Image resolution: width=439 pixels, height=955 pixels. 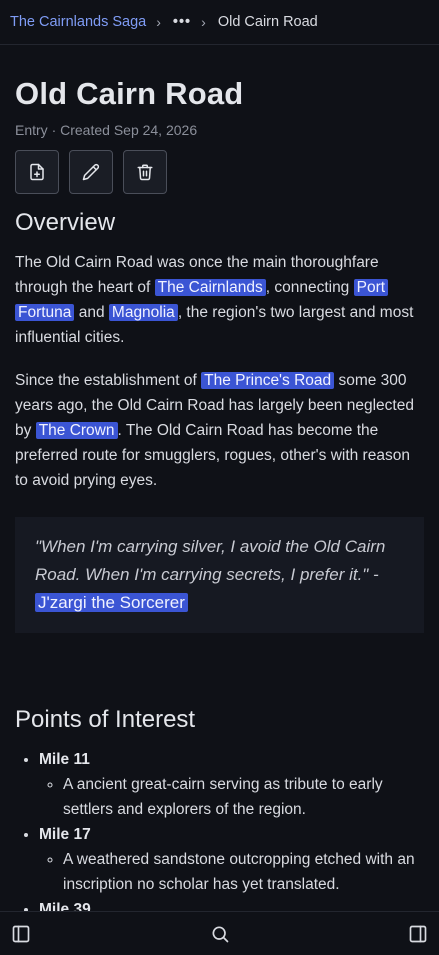 What do you see at coordinates (210, 287) in the screenshot?
I see `link-the-cairnlands: The Cairnlands` at bounding box center [210, 287].